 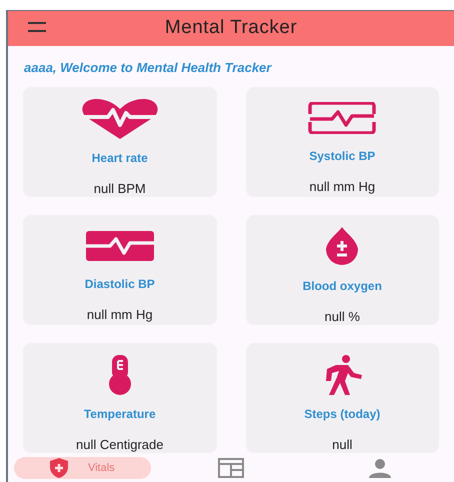 What do you see at coordinates (148, 68) in the screenshot?
I see `welcome-text: aaaa, Welcome to Mental Health Tracker` at bounding box center [148, 68].